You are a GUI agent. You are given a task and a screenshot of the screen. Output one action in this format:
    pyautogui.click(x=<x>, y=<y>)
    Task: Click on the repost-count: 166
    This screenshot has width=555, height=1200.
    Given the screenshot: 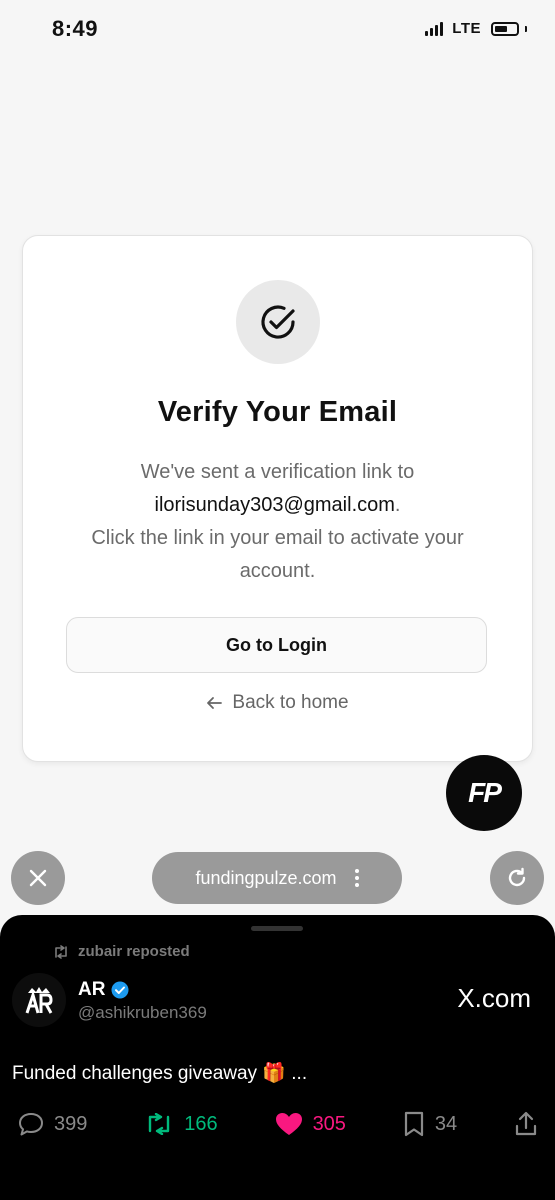 What is the action you would take?
    pyautogui.click(x=201, y=1123)
    